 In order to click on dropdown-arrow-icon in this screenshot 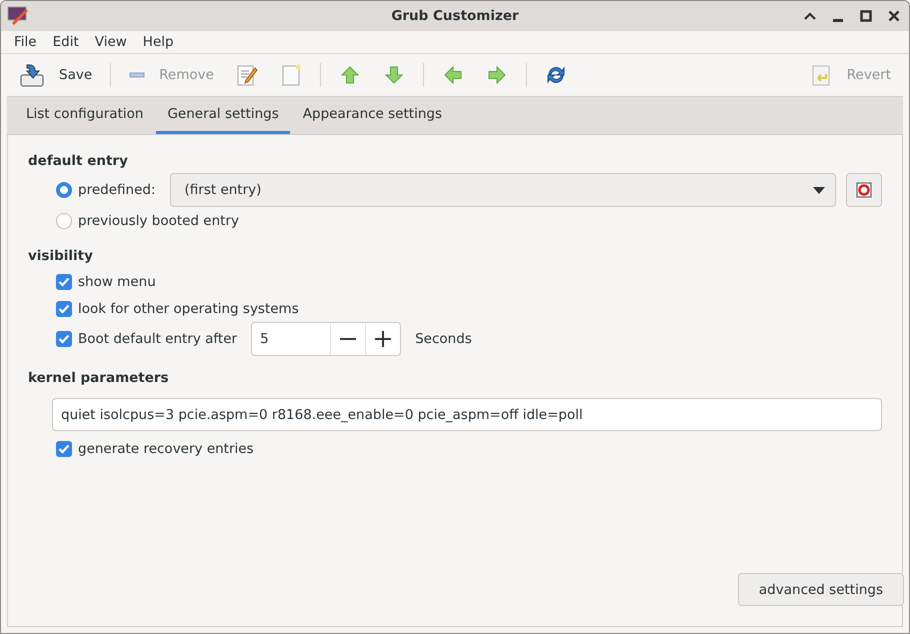, I will do `click(819, 190)`.